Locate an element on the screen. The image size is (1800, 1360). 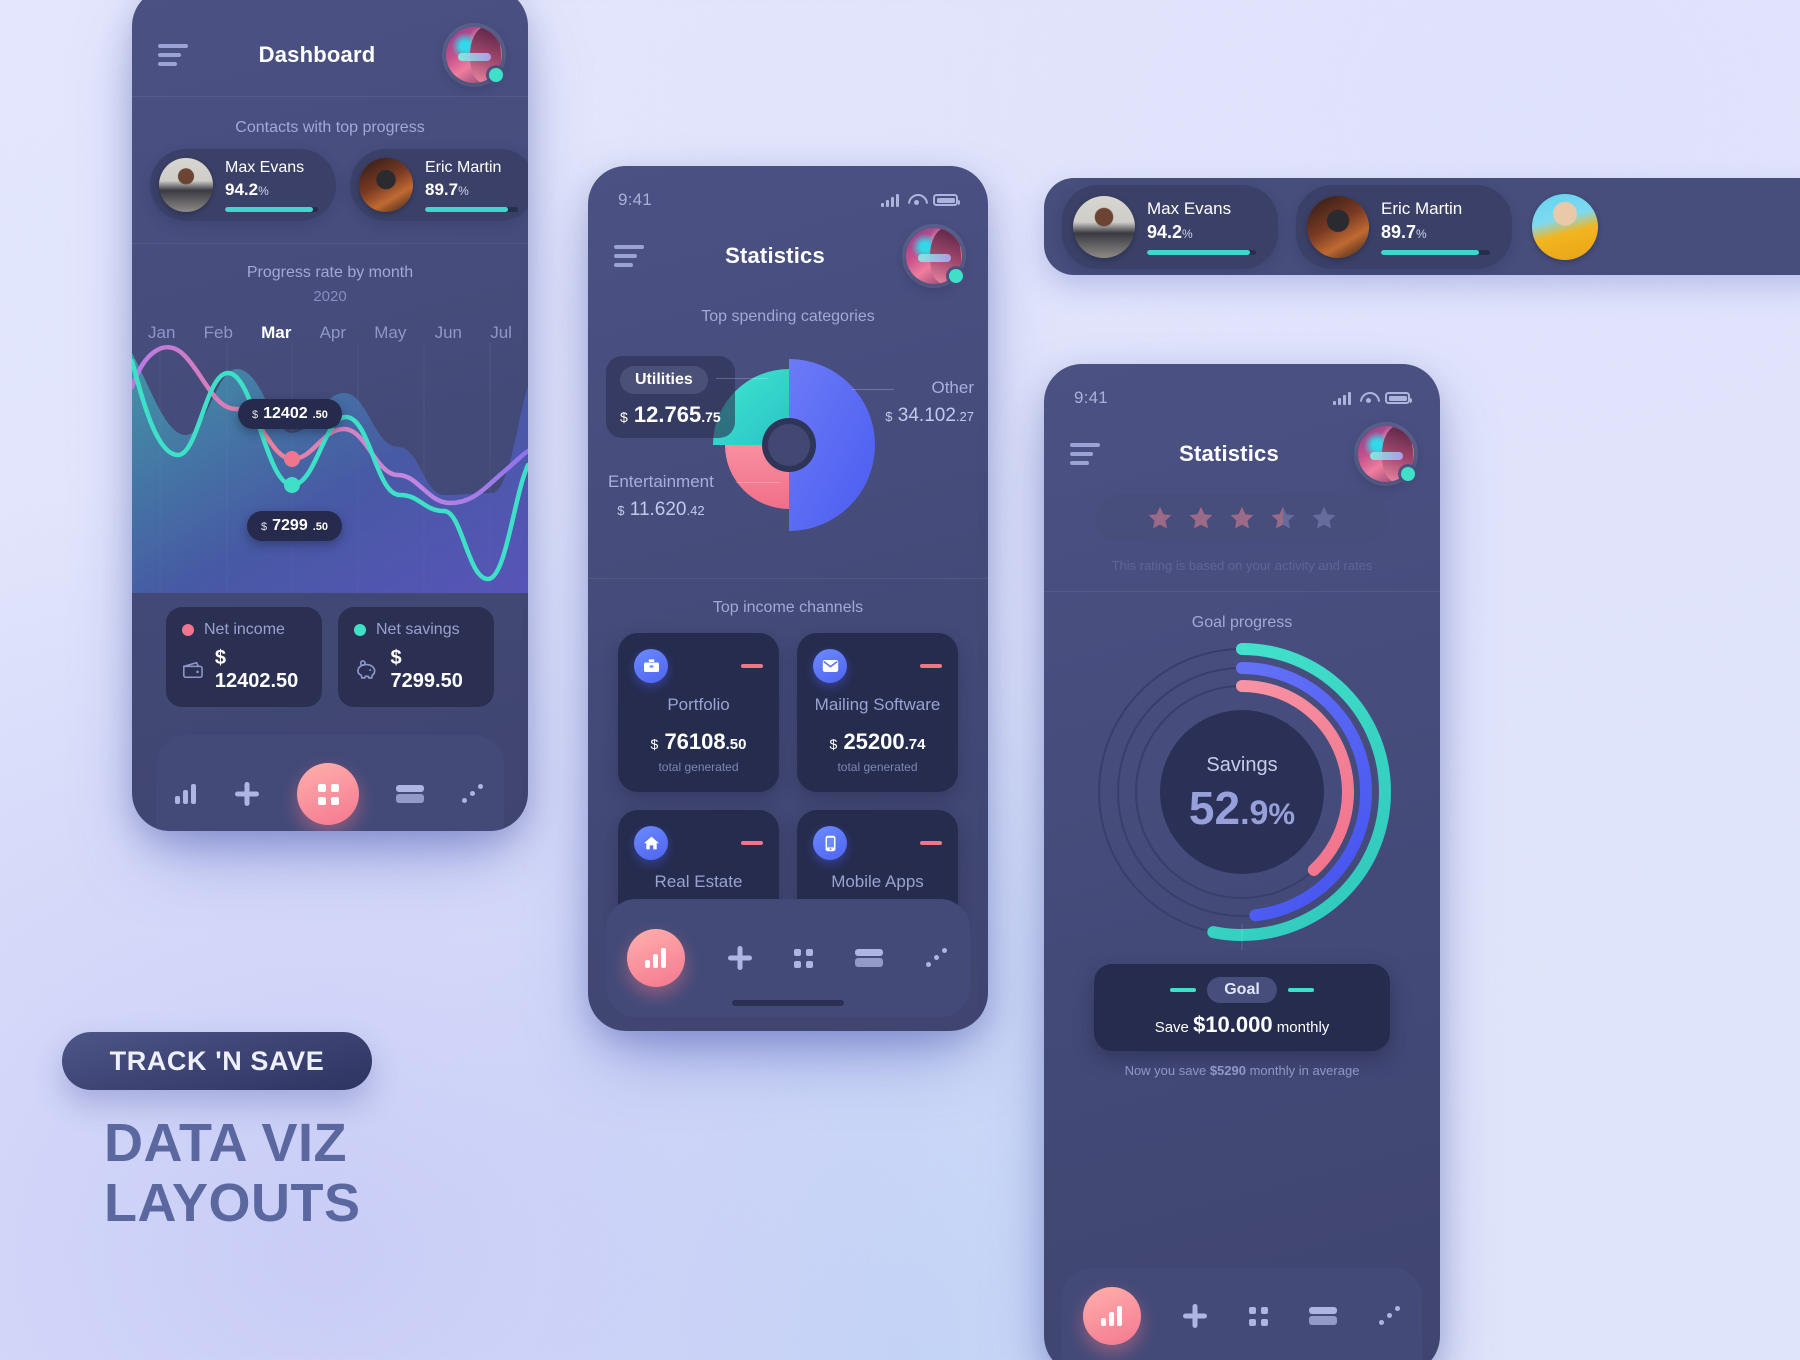
entertainment-callout: Entertainment $ 11.620.42 is located at coordinates (661, 496).